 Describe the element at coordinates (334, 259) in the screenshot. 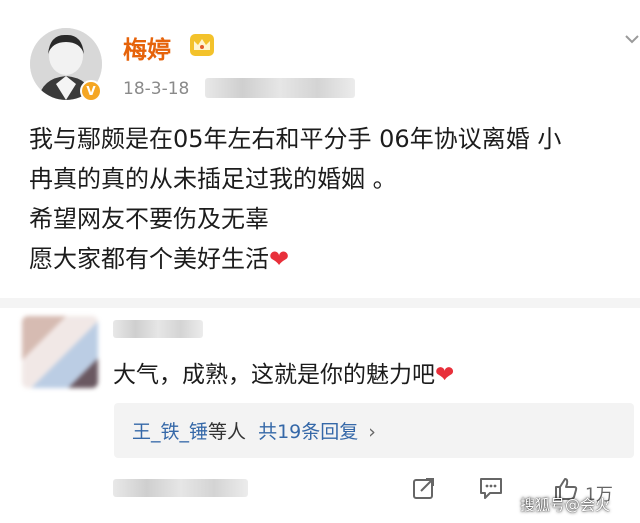

I see `post-line: 愿大家都有个美好生活❤` at that location.